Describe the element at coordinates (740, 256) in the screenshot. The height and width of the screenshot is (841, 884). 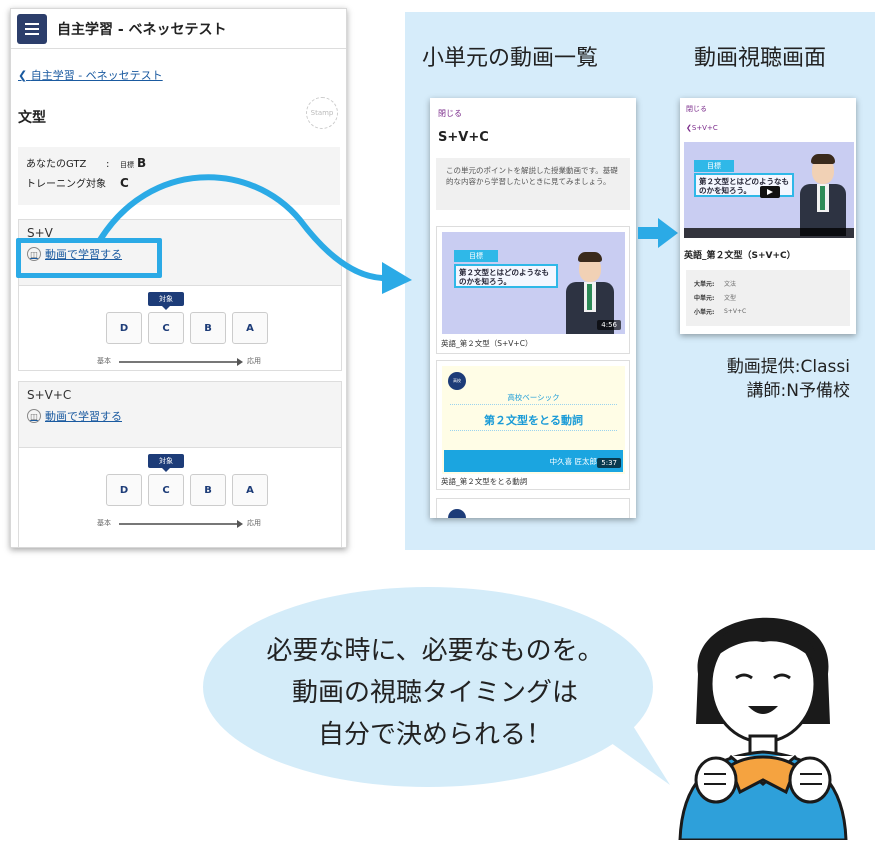
I see `video-title: 英語_第２文型（S+V+C）` at that location.